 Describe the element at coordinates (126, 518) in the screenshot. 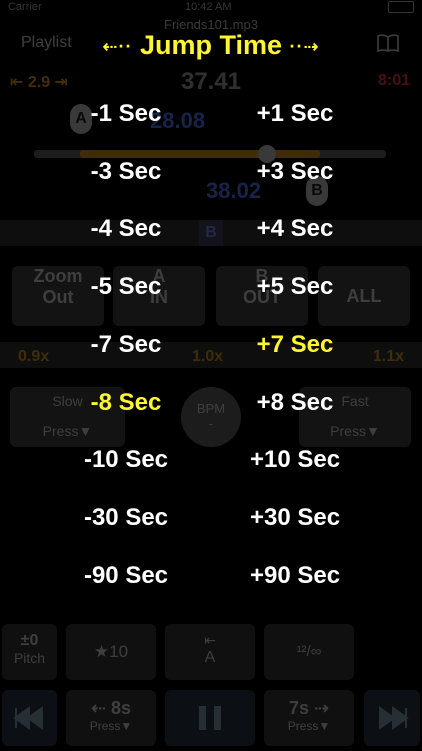

I see `jump-back-option-30-sec: -30 Sec` at that location.